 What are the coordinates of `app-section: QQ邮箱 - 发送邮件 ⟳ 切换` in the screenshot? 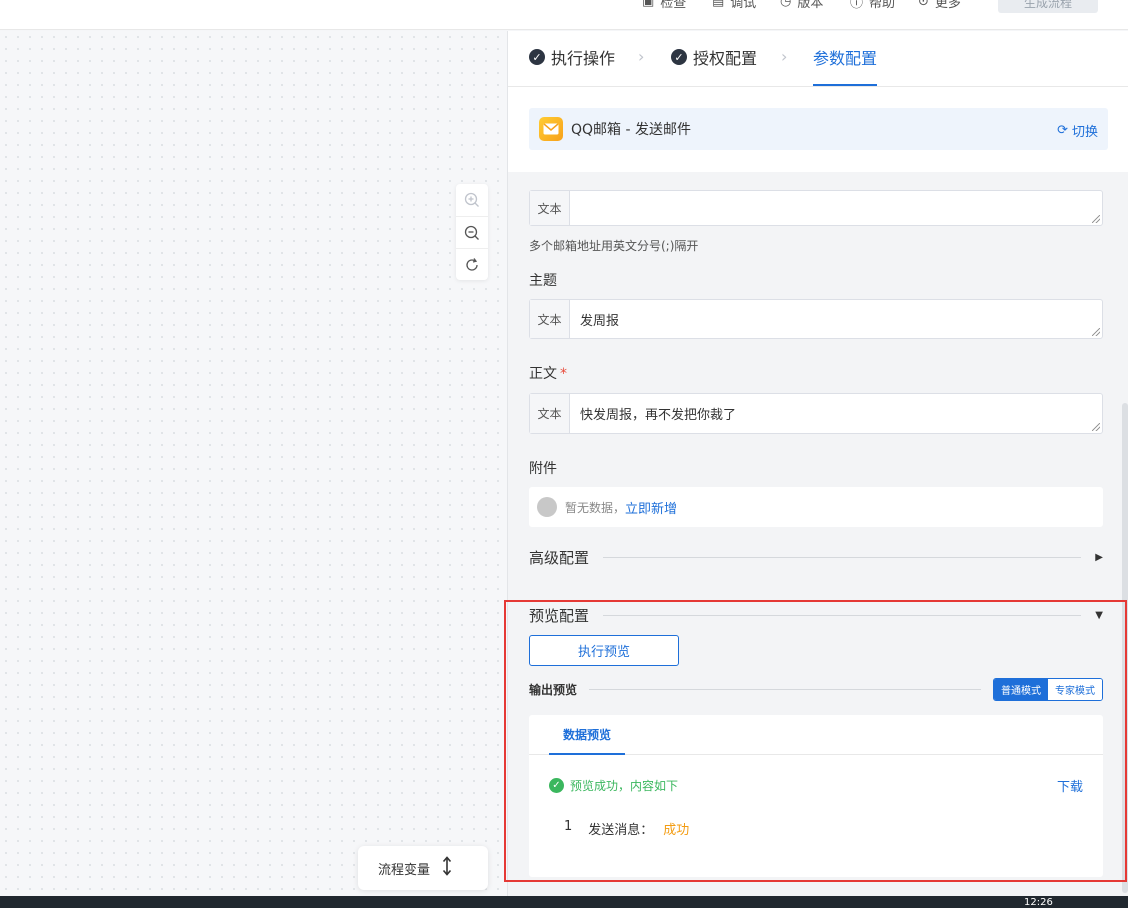 It's located at (818, 129).